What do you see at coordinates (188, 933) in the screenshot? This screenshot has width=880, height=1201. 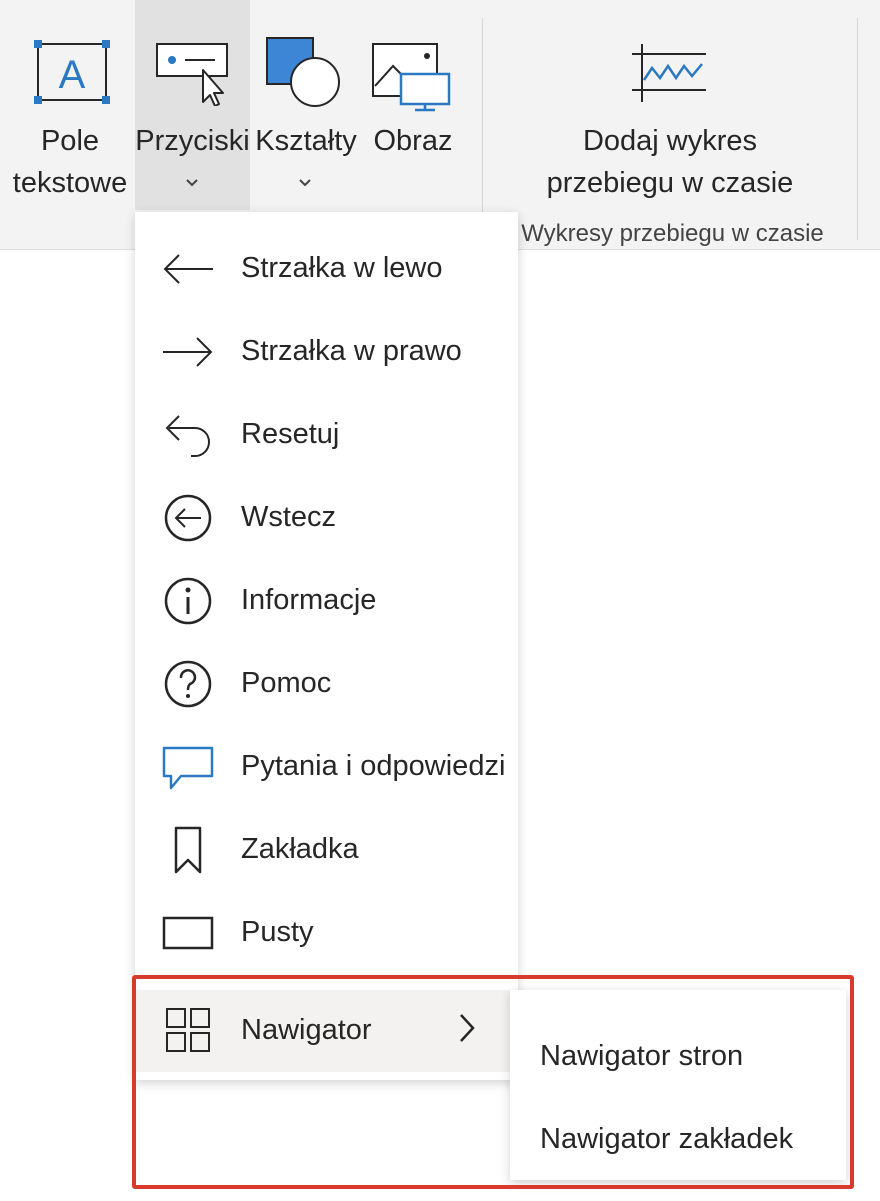 I see `blank-rectangle-icon` at bounding box center [188, 933].